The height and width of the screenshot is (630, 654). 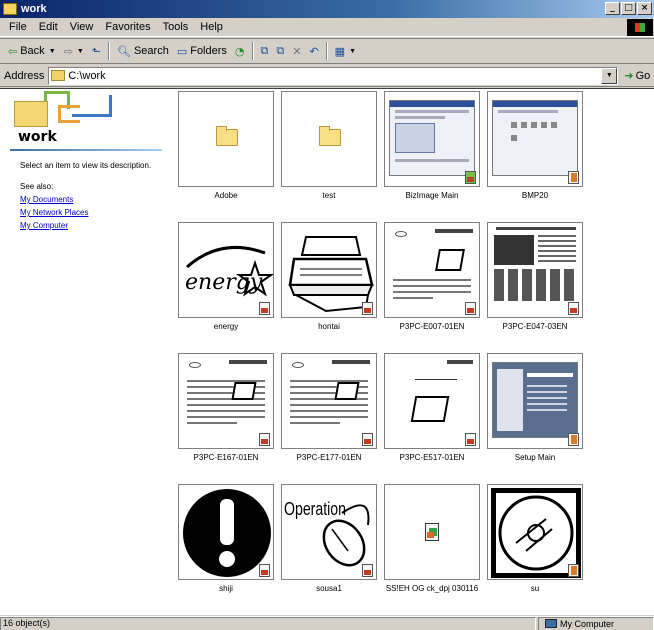 What do you see at coordinates (37, 186) in the screenshot?
I see `see-also-label: See also:` at bounding box center [37, 186].